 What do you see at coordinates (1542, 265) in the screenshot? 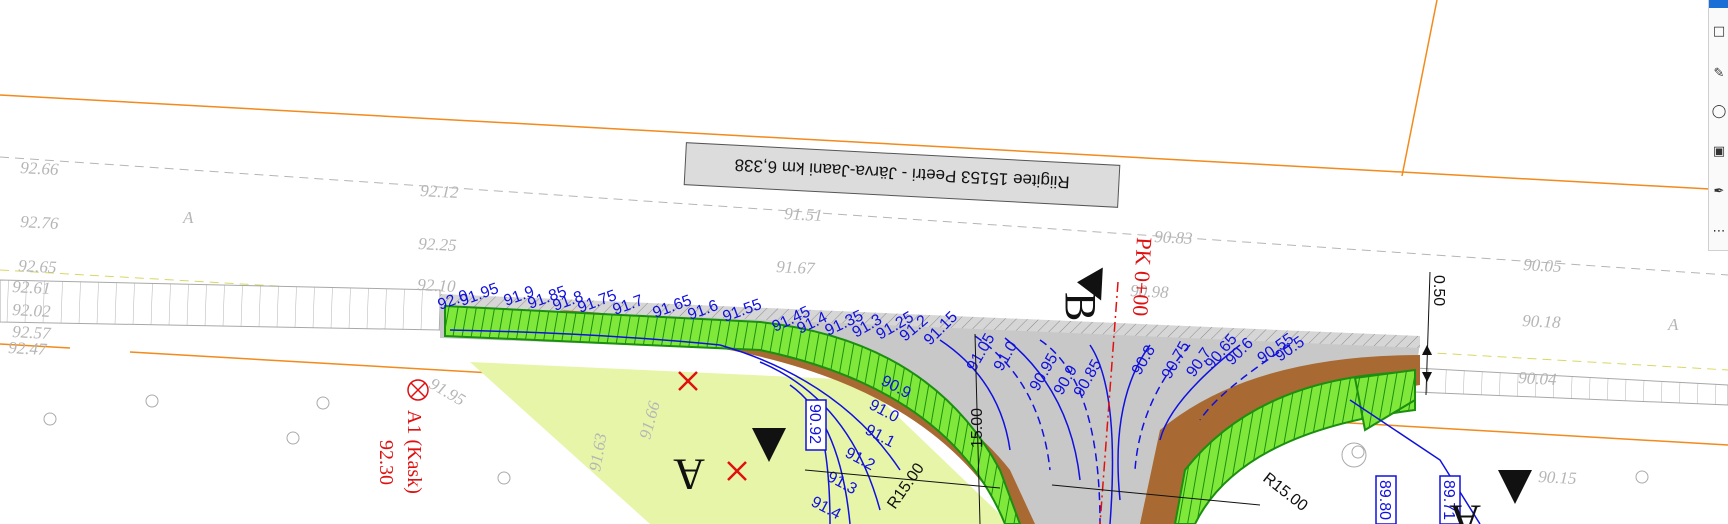
I see `elev-90-05: 90.05` at bounding box center [1542, 265].